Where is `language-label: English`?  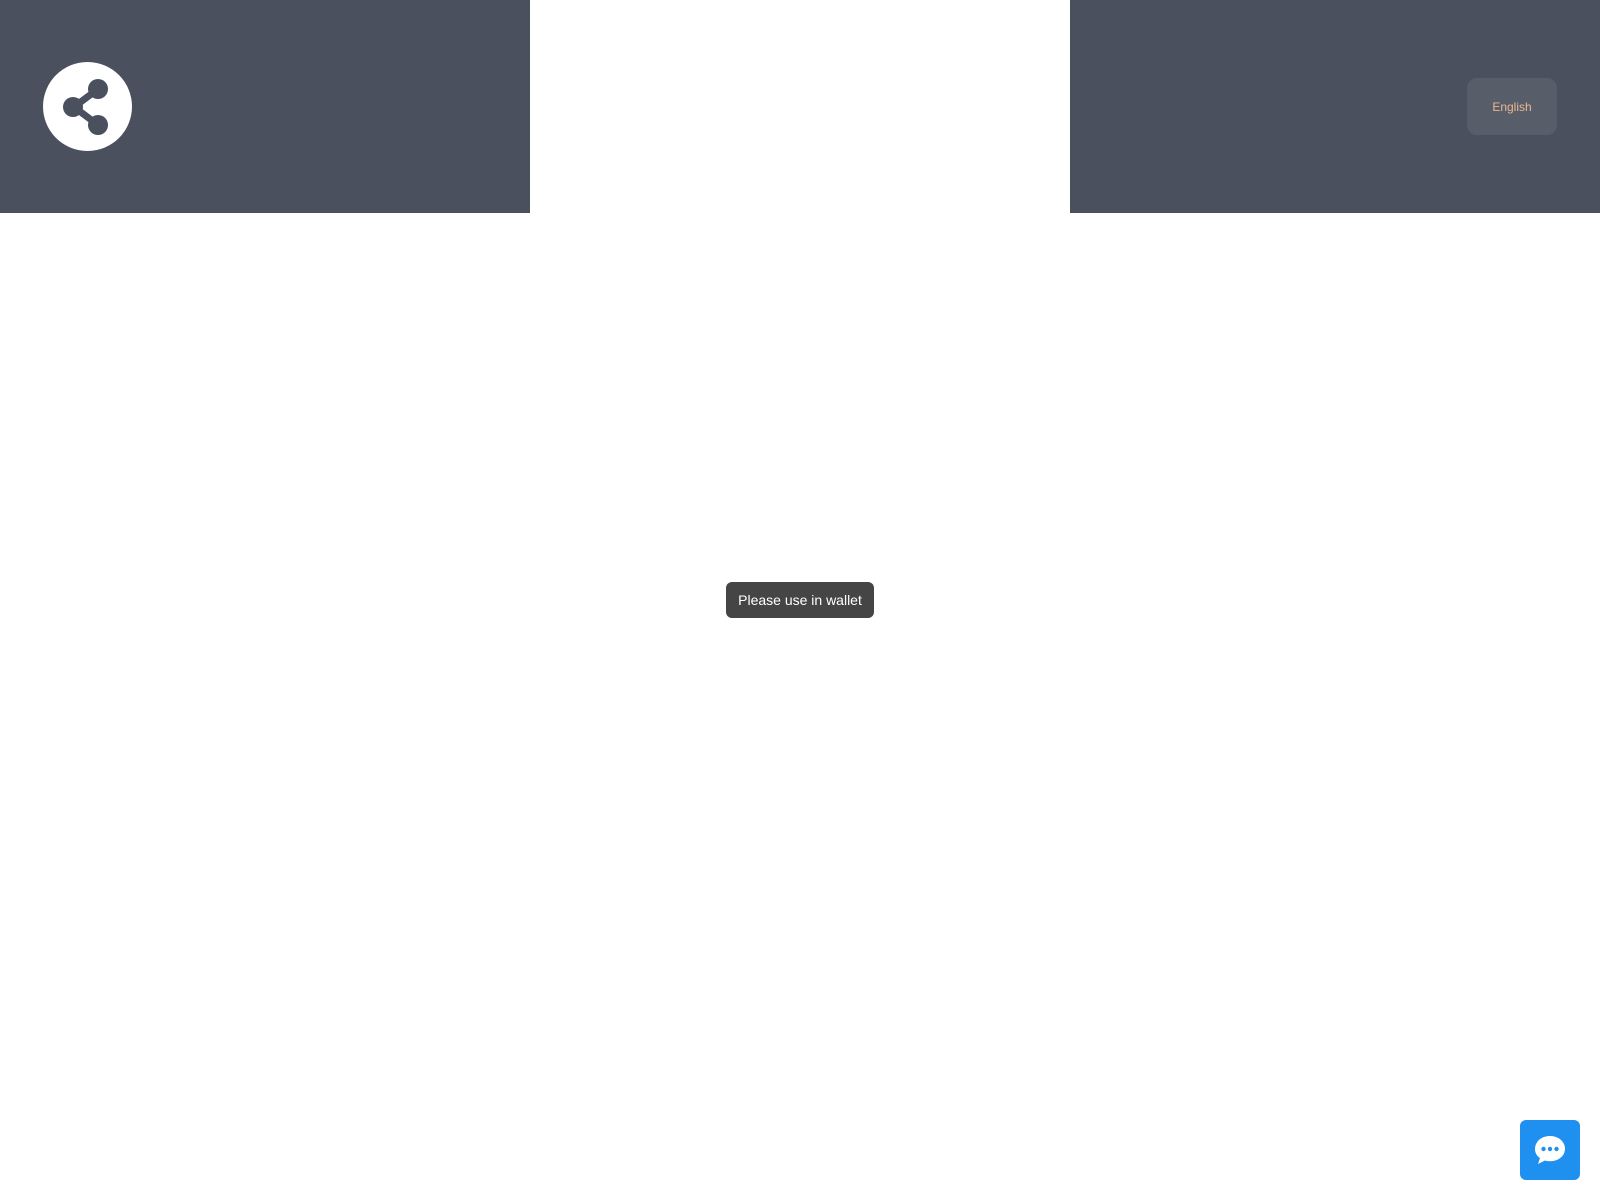
language-label: English is located at coordinates (1512, 106).